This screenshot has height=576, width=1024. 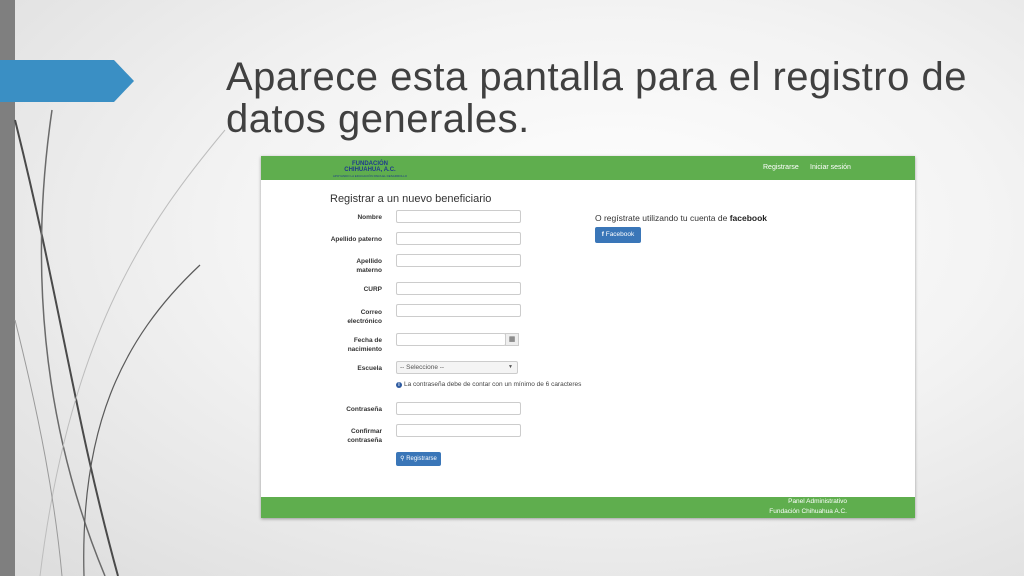 I want to click on calendar-button: ▦, so click(x=512, y=339).